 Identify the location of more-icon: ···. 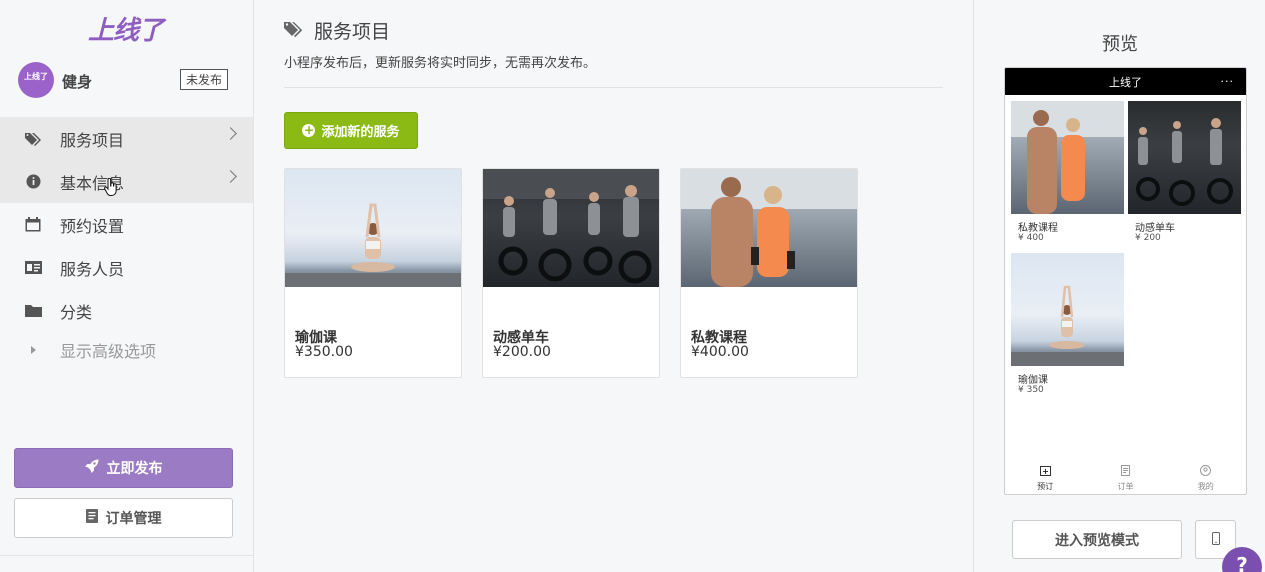
(1227, 81).